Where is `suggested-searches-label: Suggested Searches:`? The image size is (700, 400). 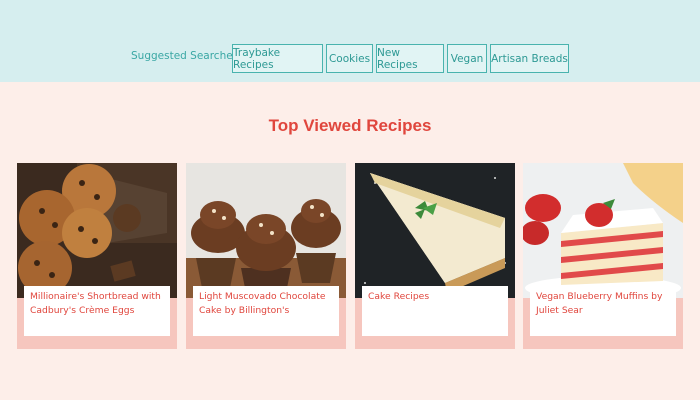
suggested-searches-label: Suggested Searches: is located at coordinates (186, 56).